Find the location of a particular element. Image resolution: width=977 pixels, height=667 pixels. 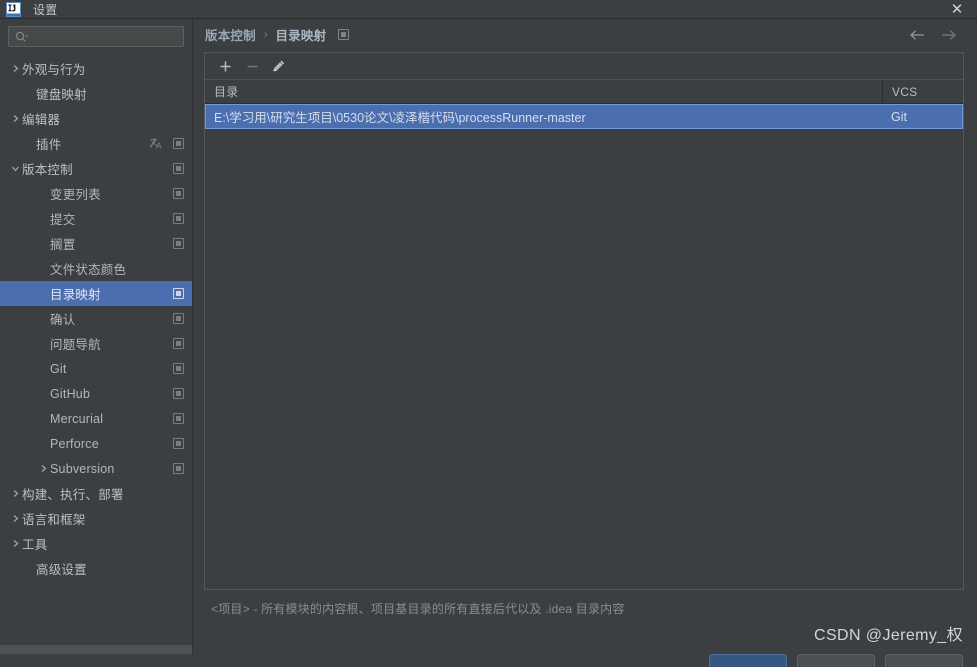

panel-toolbar is located at coordinates (584, 66).